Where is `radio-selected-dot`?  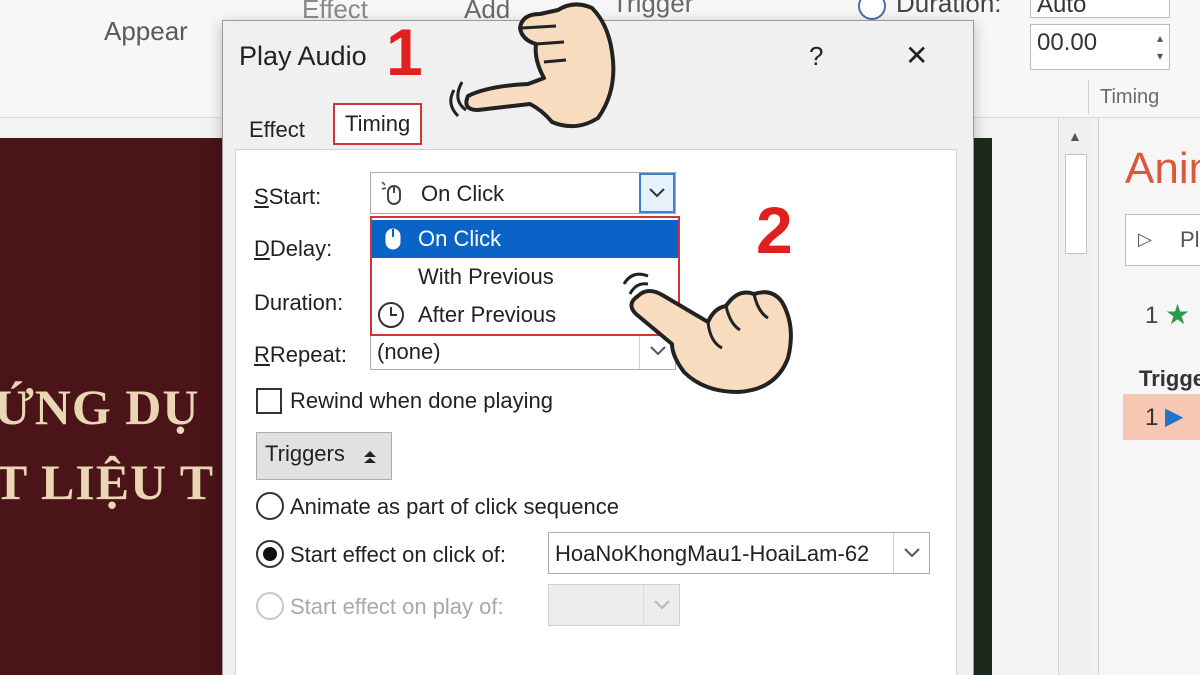
radio-selected-dot is located at coordinates (270, 554).